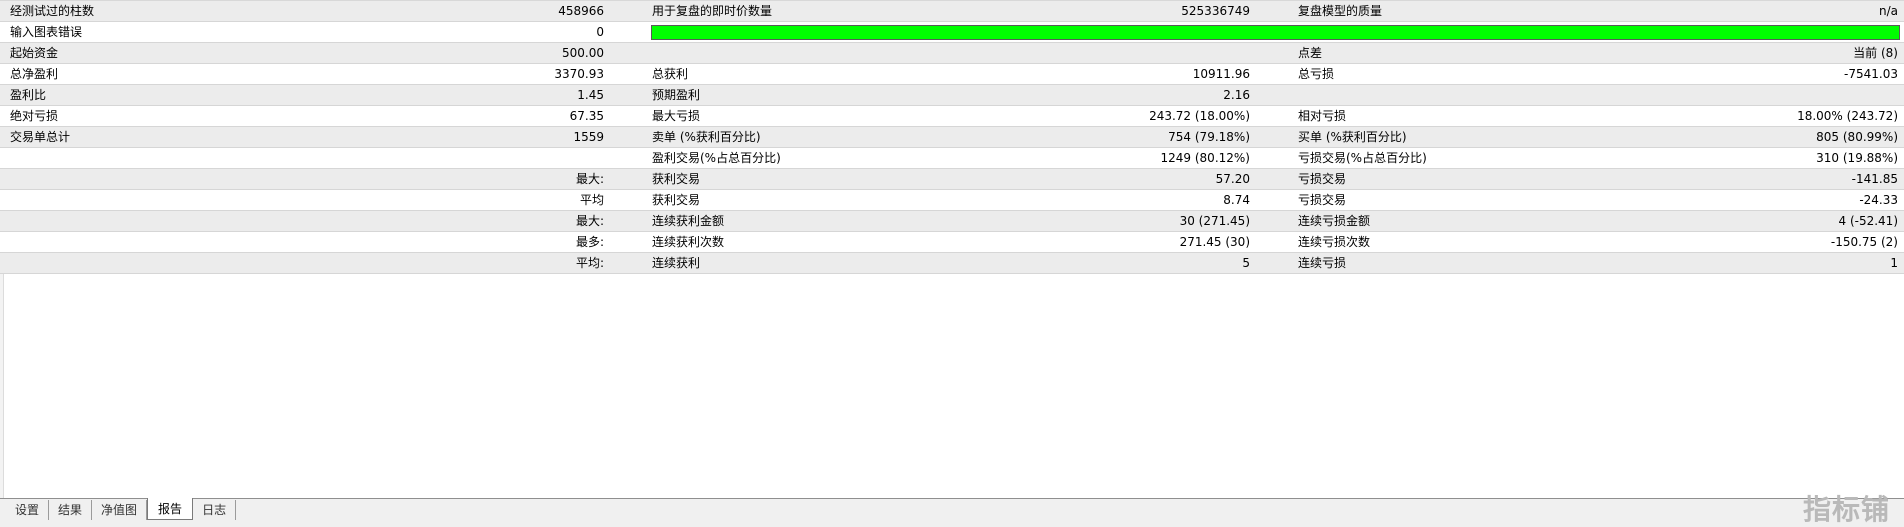  I want to click on row-value-2: 1249 (80.12%), so click(1205, 158).